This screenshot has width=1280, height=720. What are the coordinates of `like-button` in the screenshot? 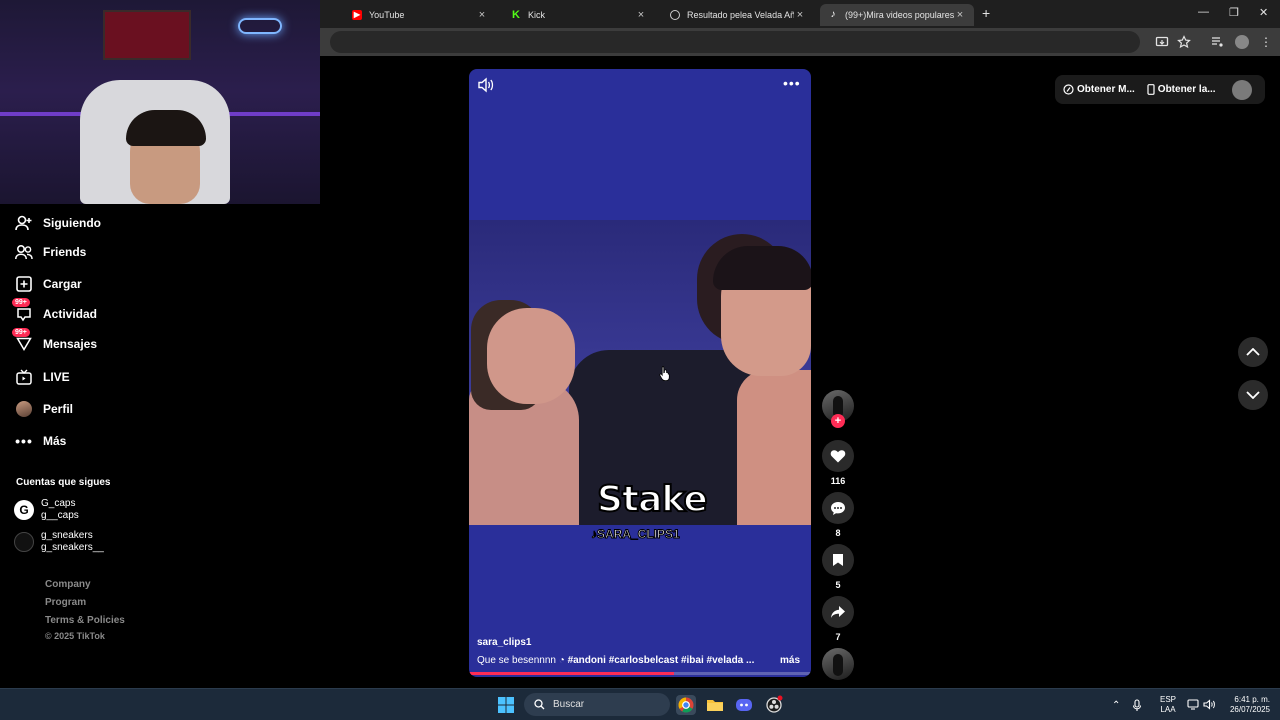 It's located at (838, 456).